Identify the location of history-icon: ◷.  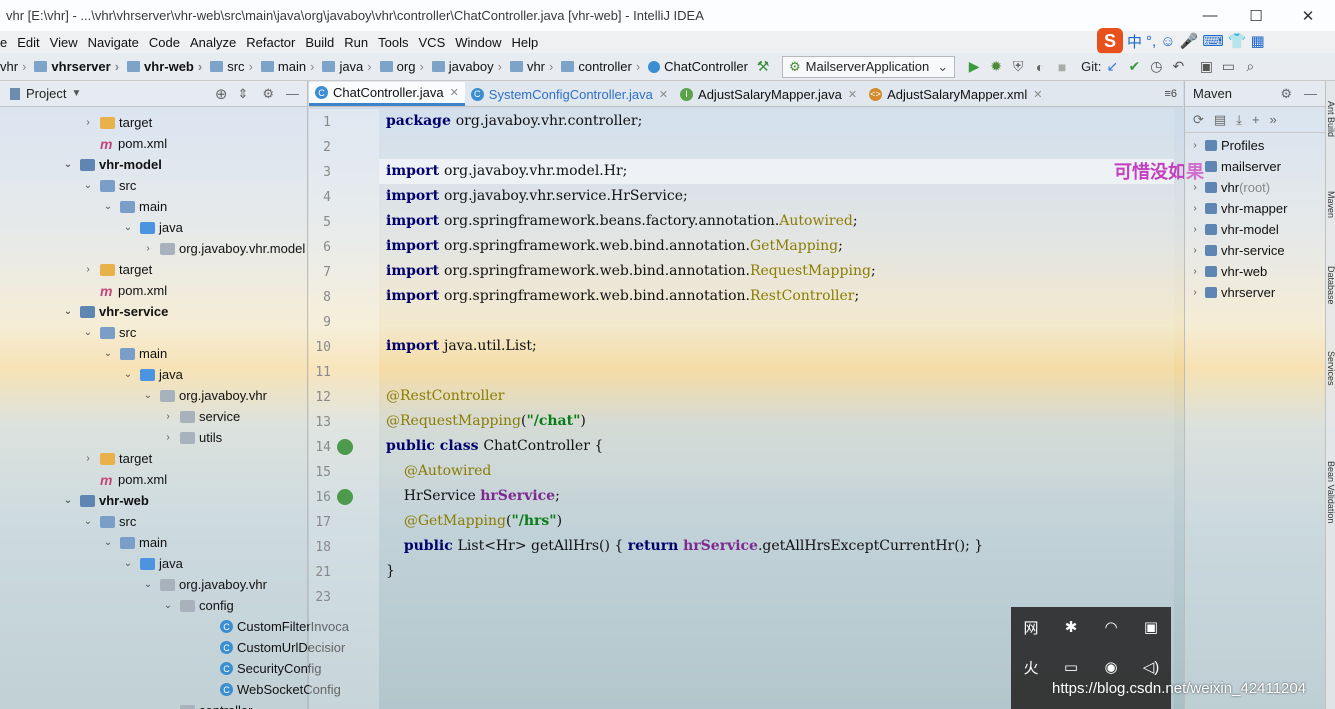
(1156, 67).